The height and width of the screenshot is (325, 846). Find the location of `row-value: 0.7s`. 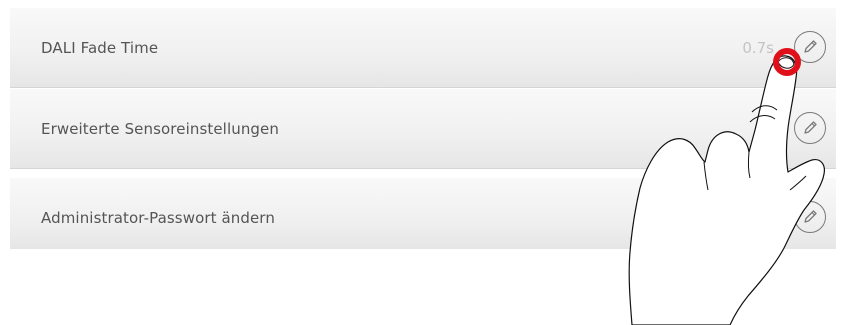

row-value: 0.7s is located at coordinates (758, 48).